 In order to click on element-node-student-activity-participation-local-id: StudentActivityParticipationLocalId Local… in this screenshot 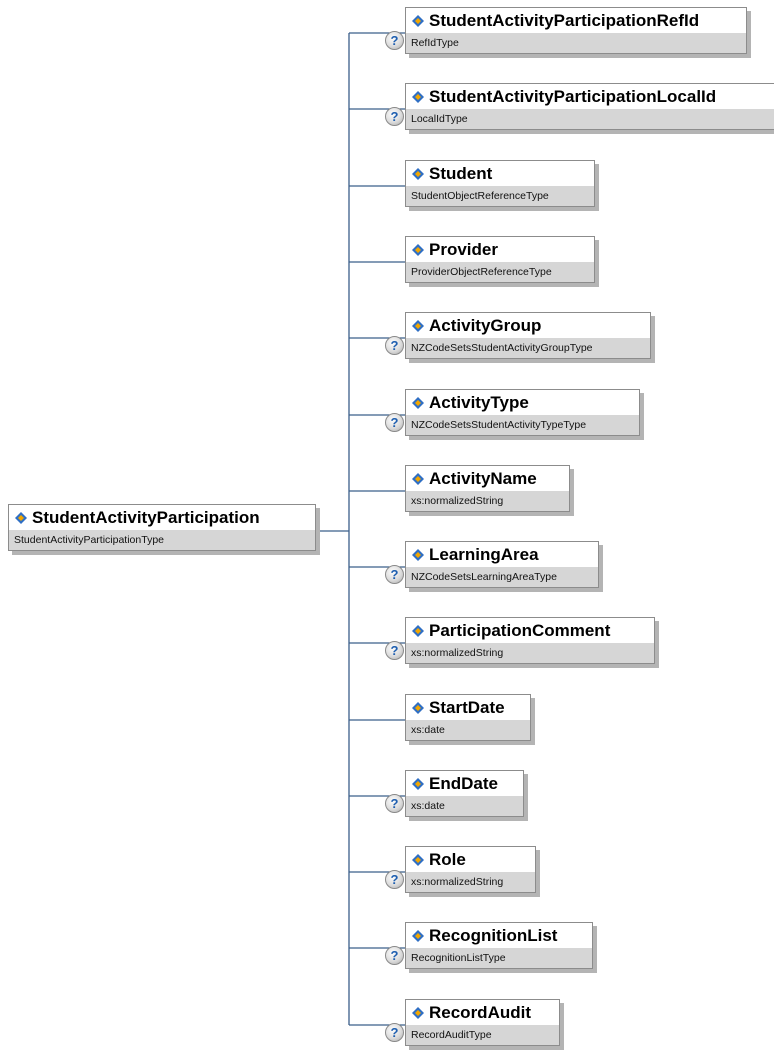, I will do `click(589, 106)`.